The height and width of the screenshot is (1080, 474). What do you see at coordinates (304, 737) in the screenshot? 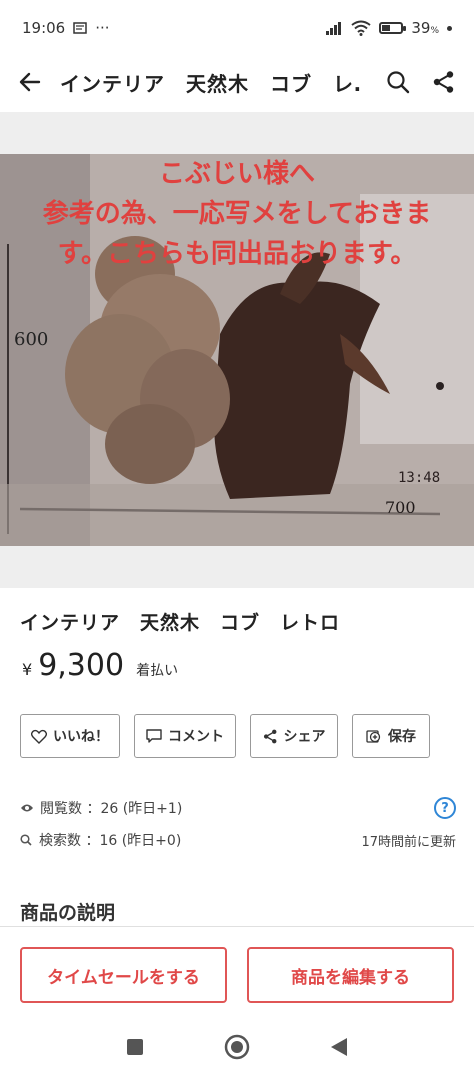
I see `share-label: シェア` at bounding box center [304, 737].